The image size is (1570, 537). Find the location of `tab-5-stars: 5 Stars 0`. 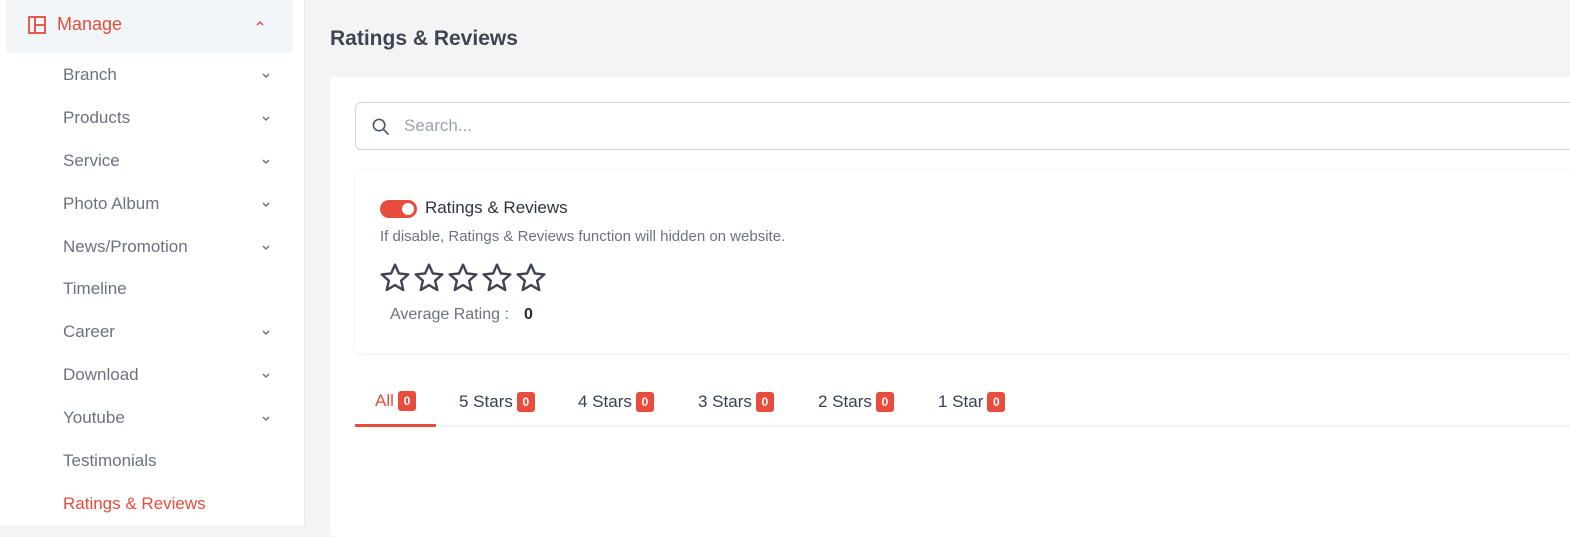

tab-5-stars: 5 Stars 0 is located at coordinates (497, 402).